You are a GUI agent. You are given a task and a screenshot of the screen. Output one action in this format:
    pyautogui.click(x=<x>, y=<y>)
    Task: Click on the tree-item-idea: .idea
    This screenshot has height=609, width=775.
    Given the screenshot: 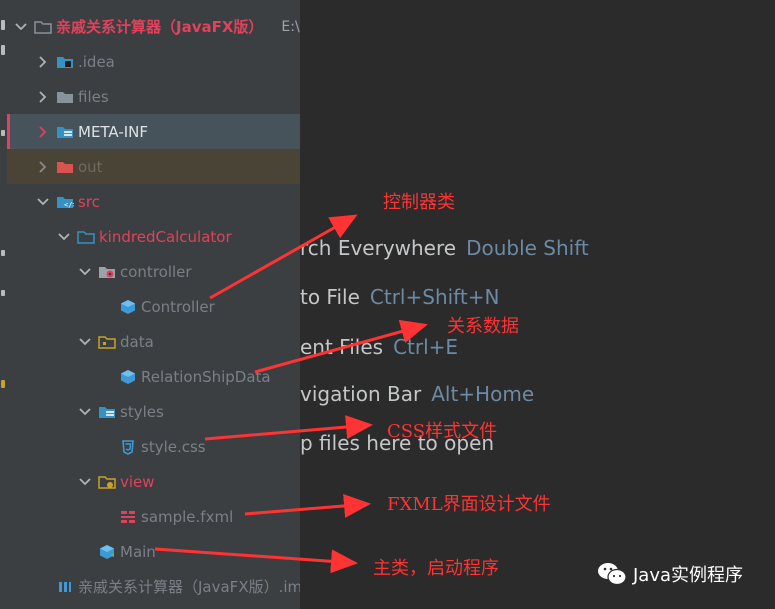 What is the action you would take?
    pyautogui.click(x=153, y=61)
    